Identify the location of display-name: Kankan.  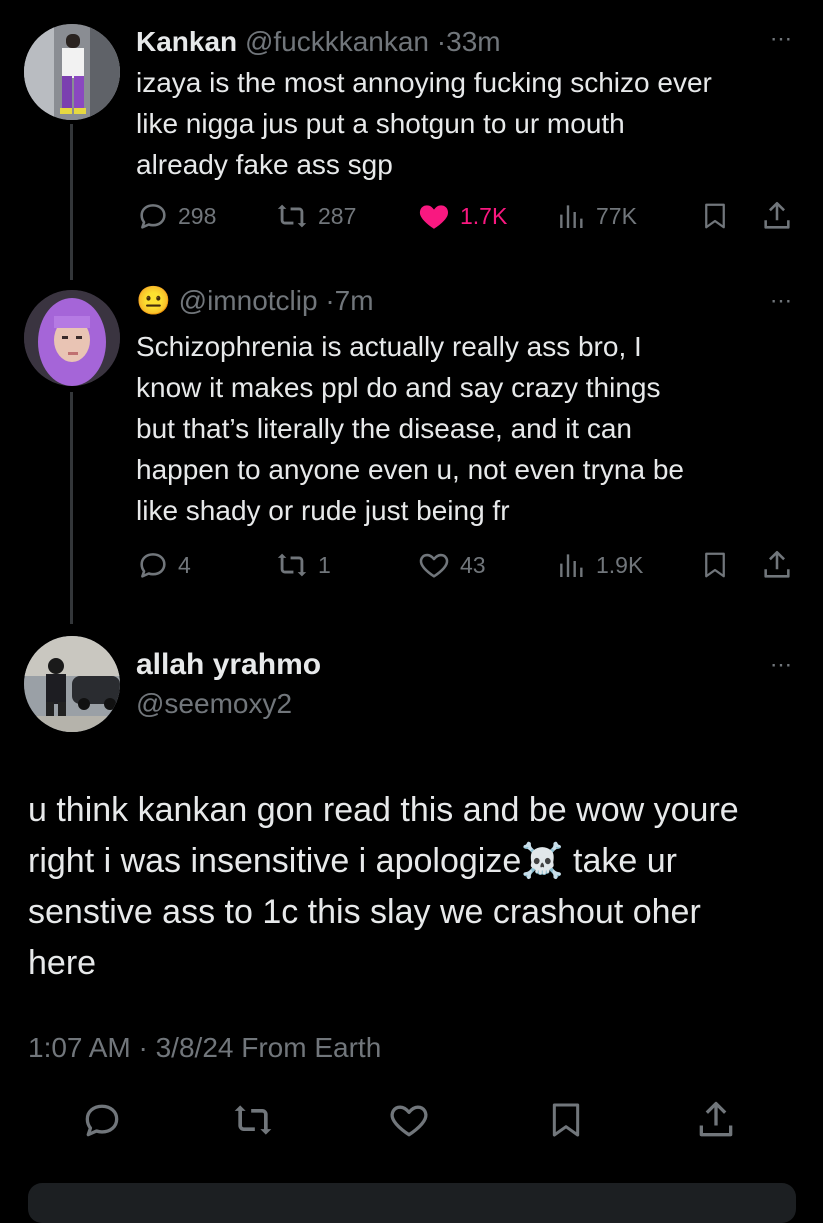
(186, 41).